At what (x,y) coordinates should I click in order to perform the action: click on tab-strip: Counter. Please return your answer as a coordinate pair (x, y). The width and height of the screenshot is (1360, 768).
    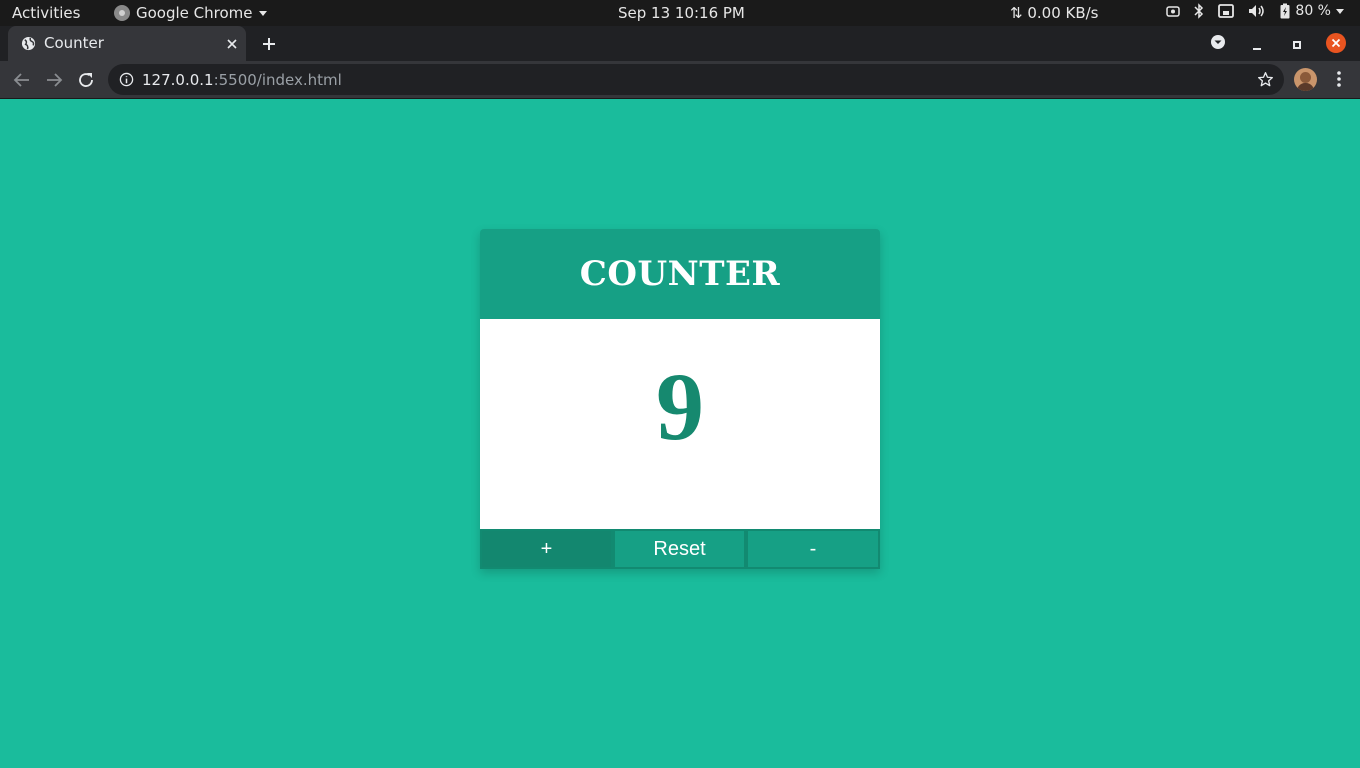
    Looking at the image, I should click on (680, 43).